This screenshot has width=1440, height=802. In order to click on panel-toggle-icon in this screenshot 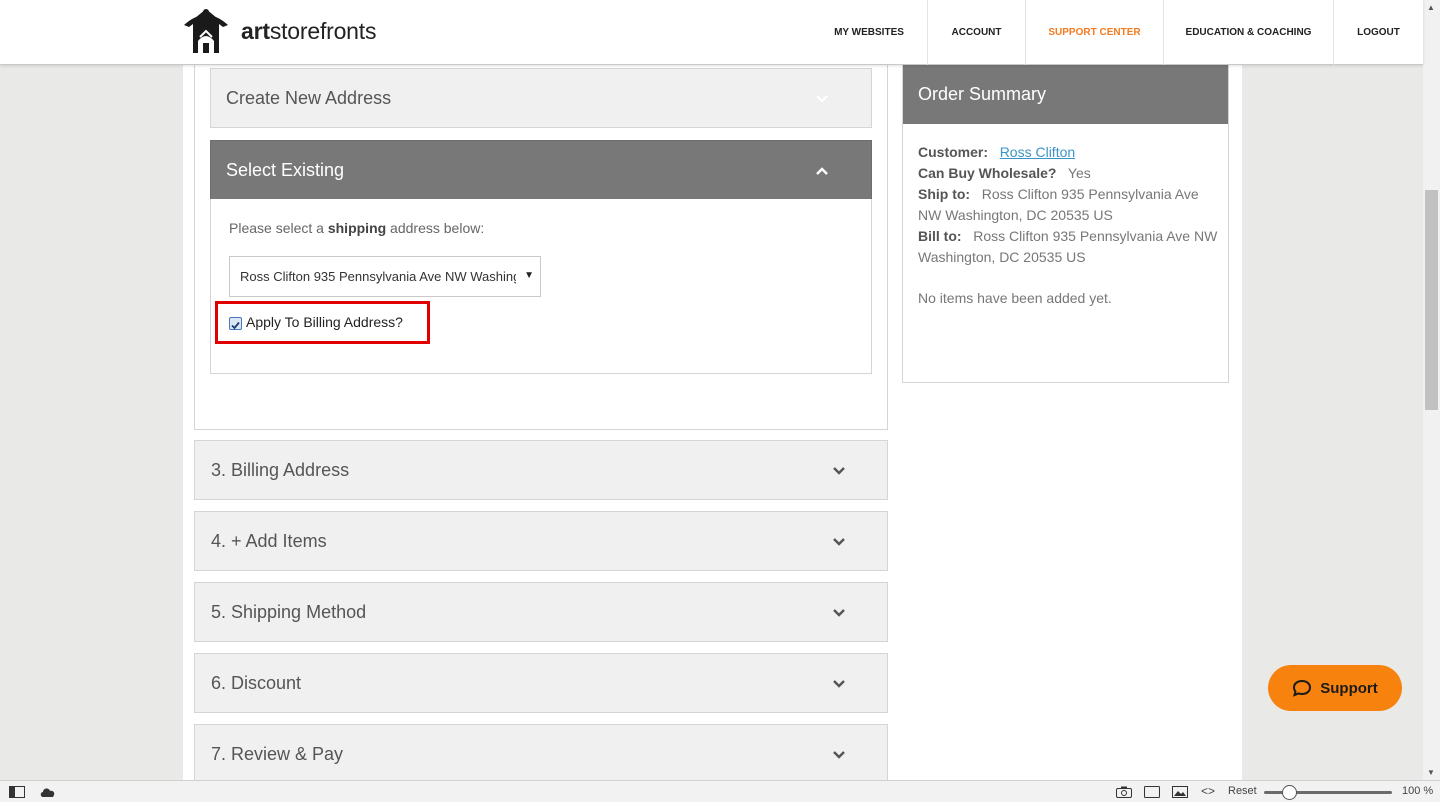, I will do `click(17, 792)`.